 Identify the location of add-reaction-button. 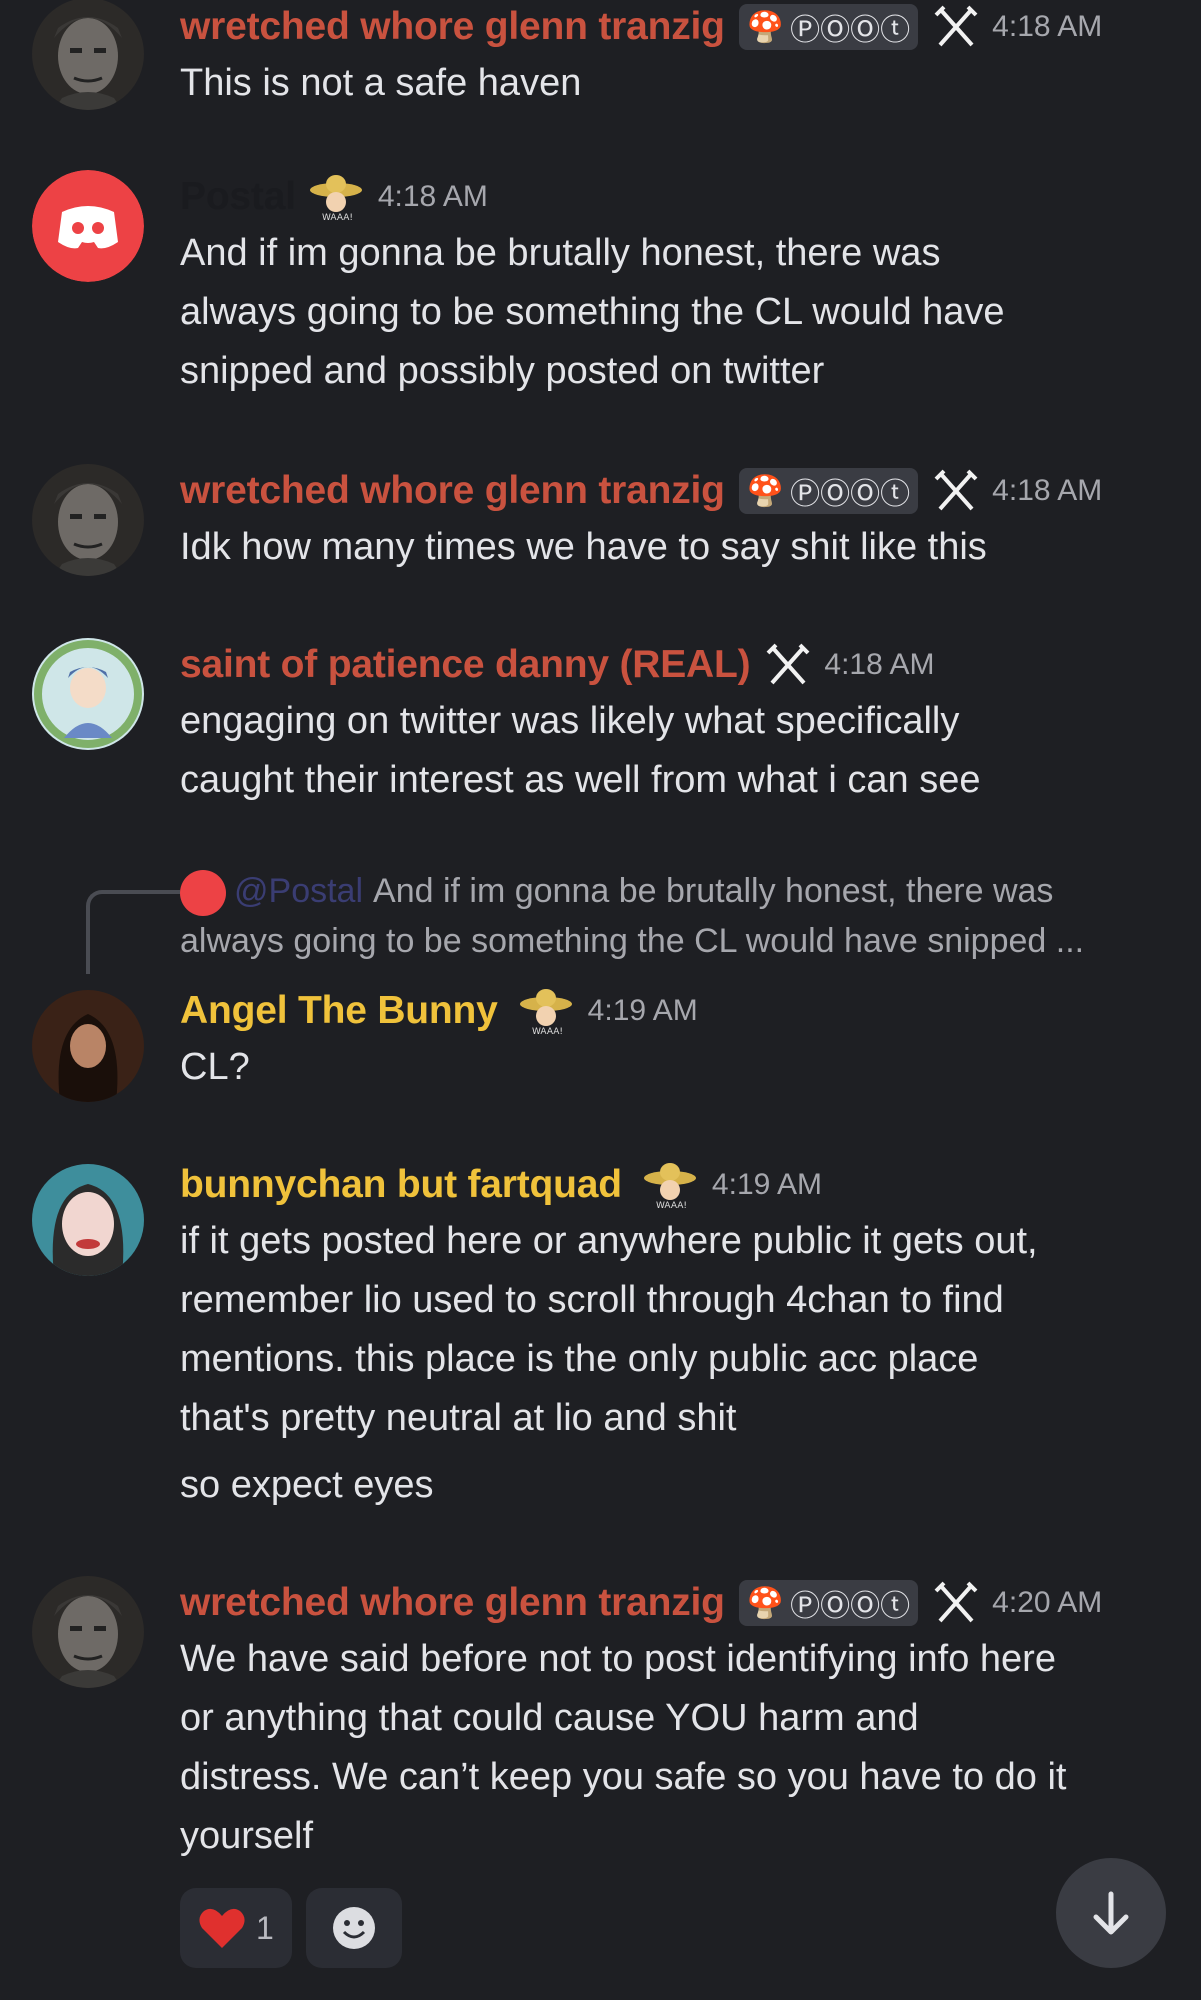
(353, 1928).